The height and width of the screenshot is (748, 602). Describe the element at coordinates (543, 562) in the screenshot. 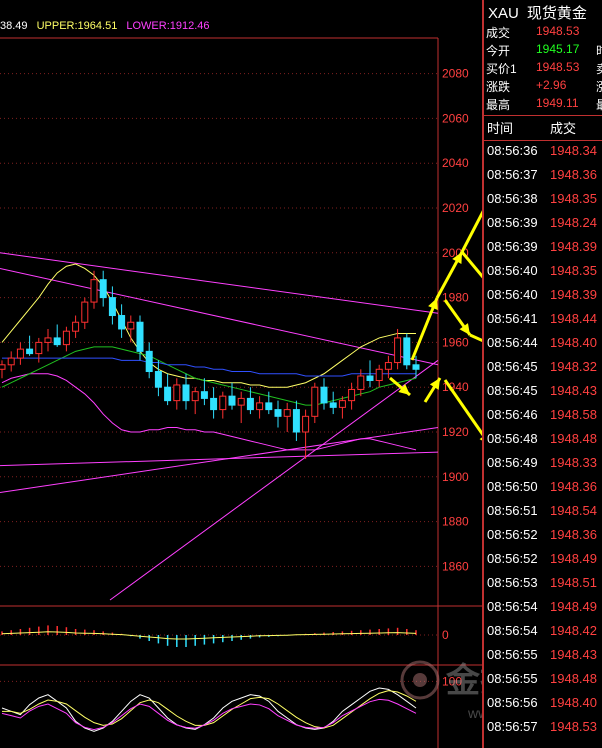

I see `tick-row: 08:56:52 1948.49` at that location.